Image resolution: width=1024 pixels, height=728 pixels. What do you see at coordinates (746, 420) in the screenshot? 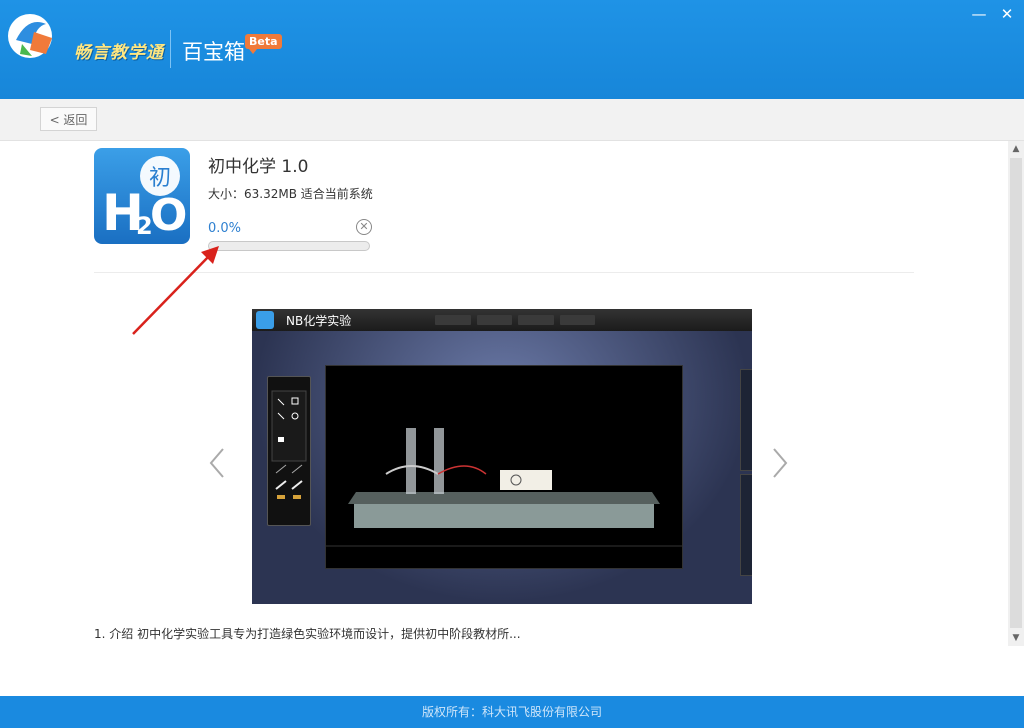
I see `screenshot-side-tab-top` at bounding box center [746, 420].